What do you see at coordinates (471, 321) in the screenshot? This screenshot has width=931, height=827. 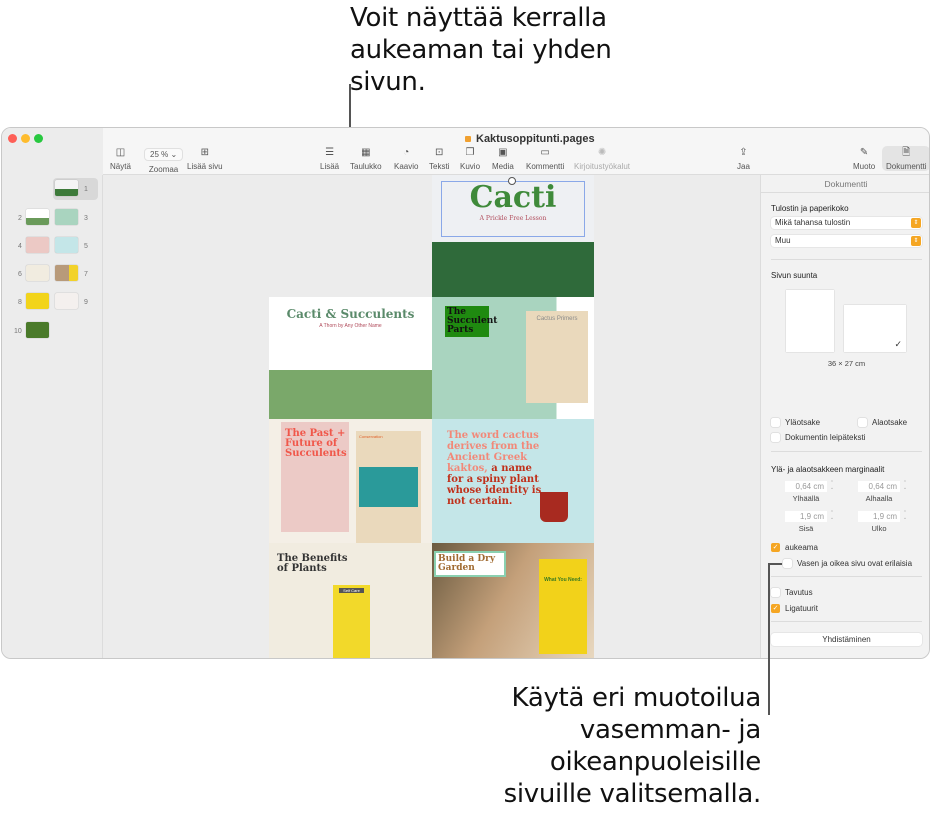 I see `page-3-title: The Succulent Parts` at bounding box center [471, 321].